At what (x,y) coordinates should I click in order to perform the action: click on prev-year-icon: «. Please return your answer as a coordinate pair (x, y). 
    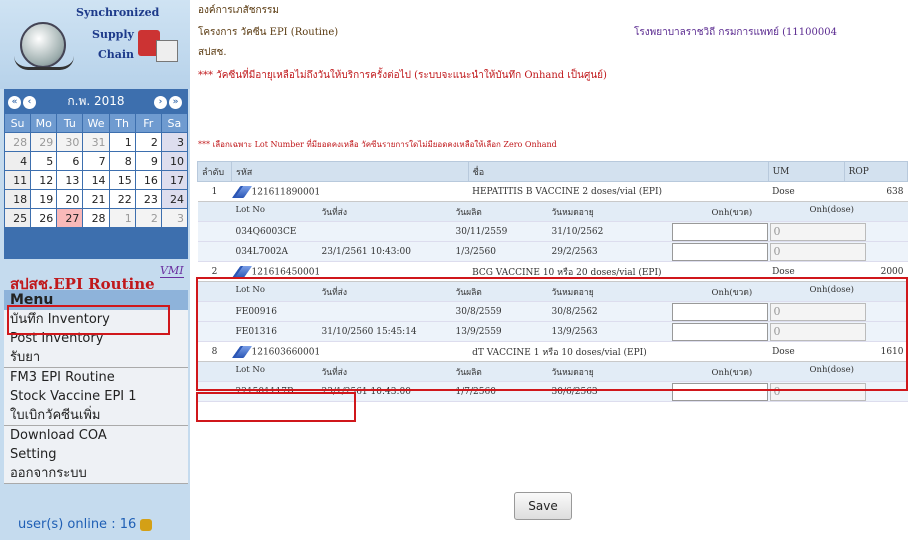
    Looking at the image, I should click on (14, 102).